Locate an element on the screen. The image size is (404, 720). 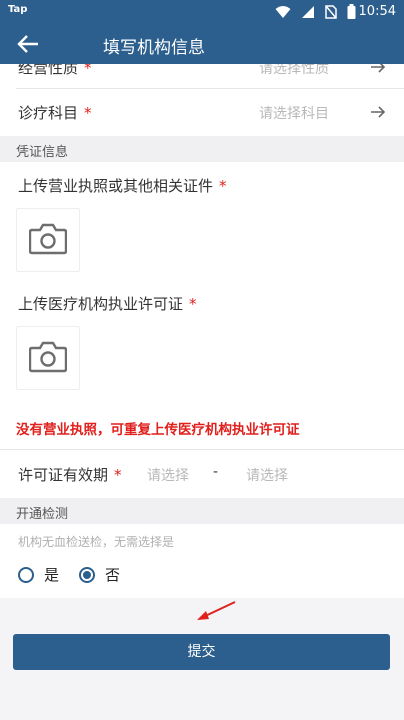
status-icons is located at coordinates (315, 11).